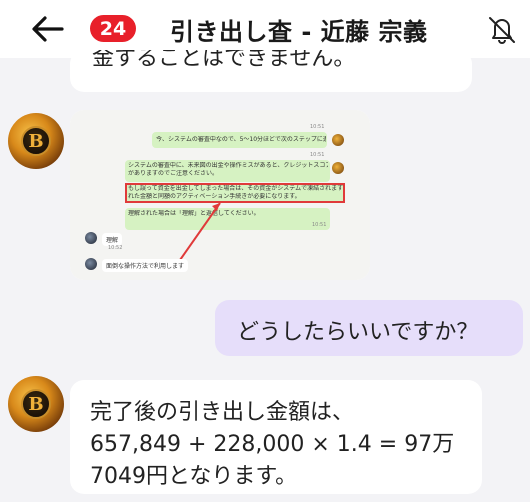 The height and width of the screenshot is (502, 530). What do you see at coordinates (299, 32) in the screenshot?
I see `chat-title: 引き出し査 - 近藤 宗義` at bounding box center [299, 32].